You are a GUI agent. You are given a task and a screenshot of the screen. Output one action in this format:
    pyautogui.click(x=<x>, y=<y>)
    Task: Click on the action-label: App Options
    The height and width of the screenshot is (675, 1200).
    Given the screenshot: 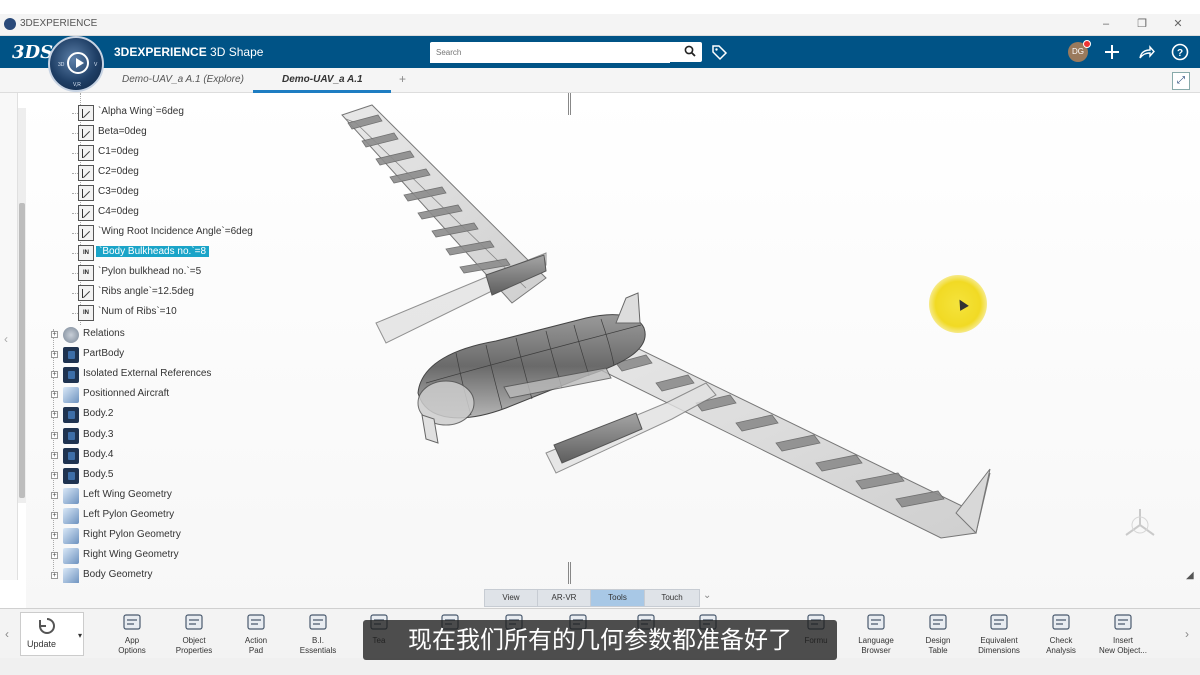 What is the action you would take?
    pyautogui.click(x=132, y=645)
    